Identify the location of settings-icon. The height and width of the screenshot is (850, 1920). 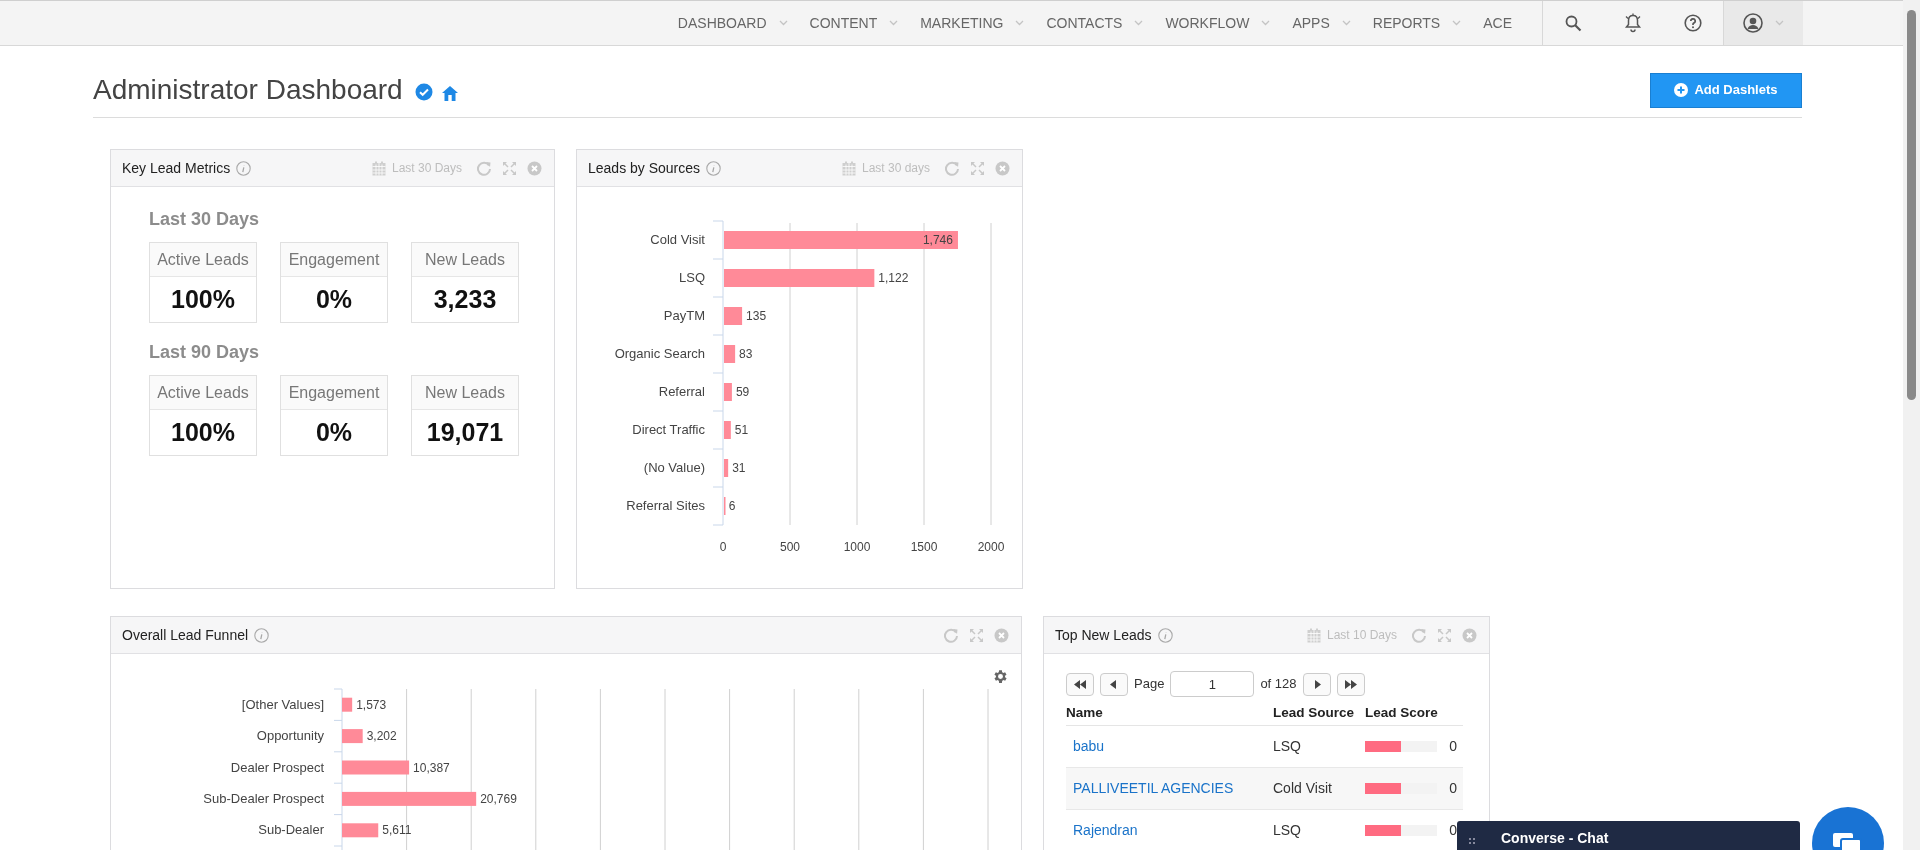
(1000, 676).